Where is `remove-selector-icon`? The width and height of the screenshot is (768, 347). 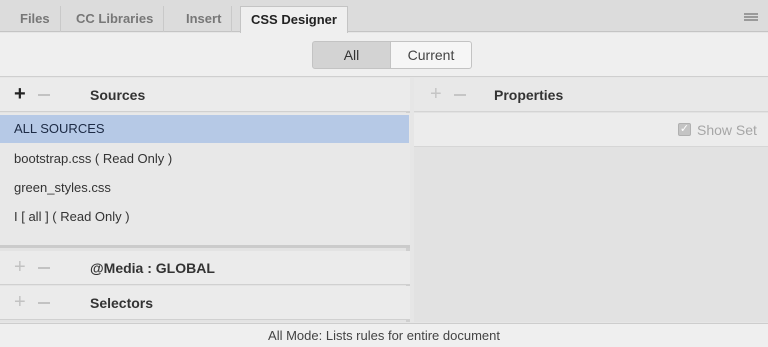
remove-selector-icon is located at coordinates (44, 303).